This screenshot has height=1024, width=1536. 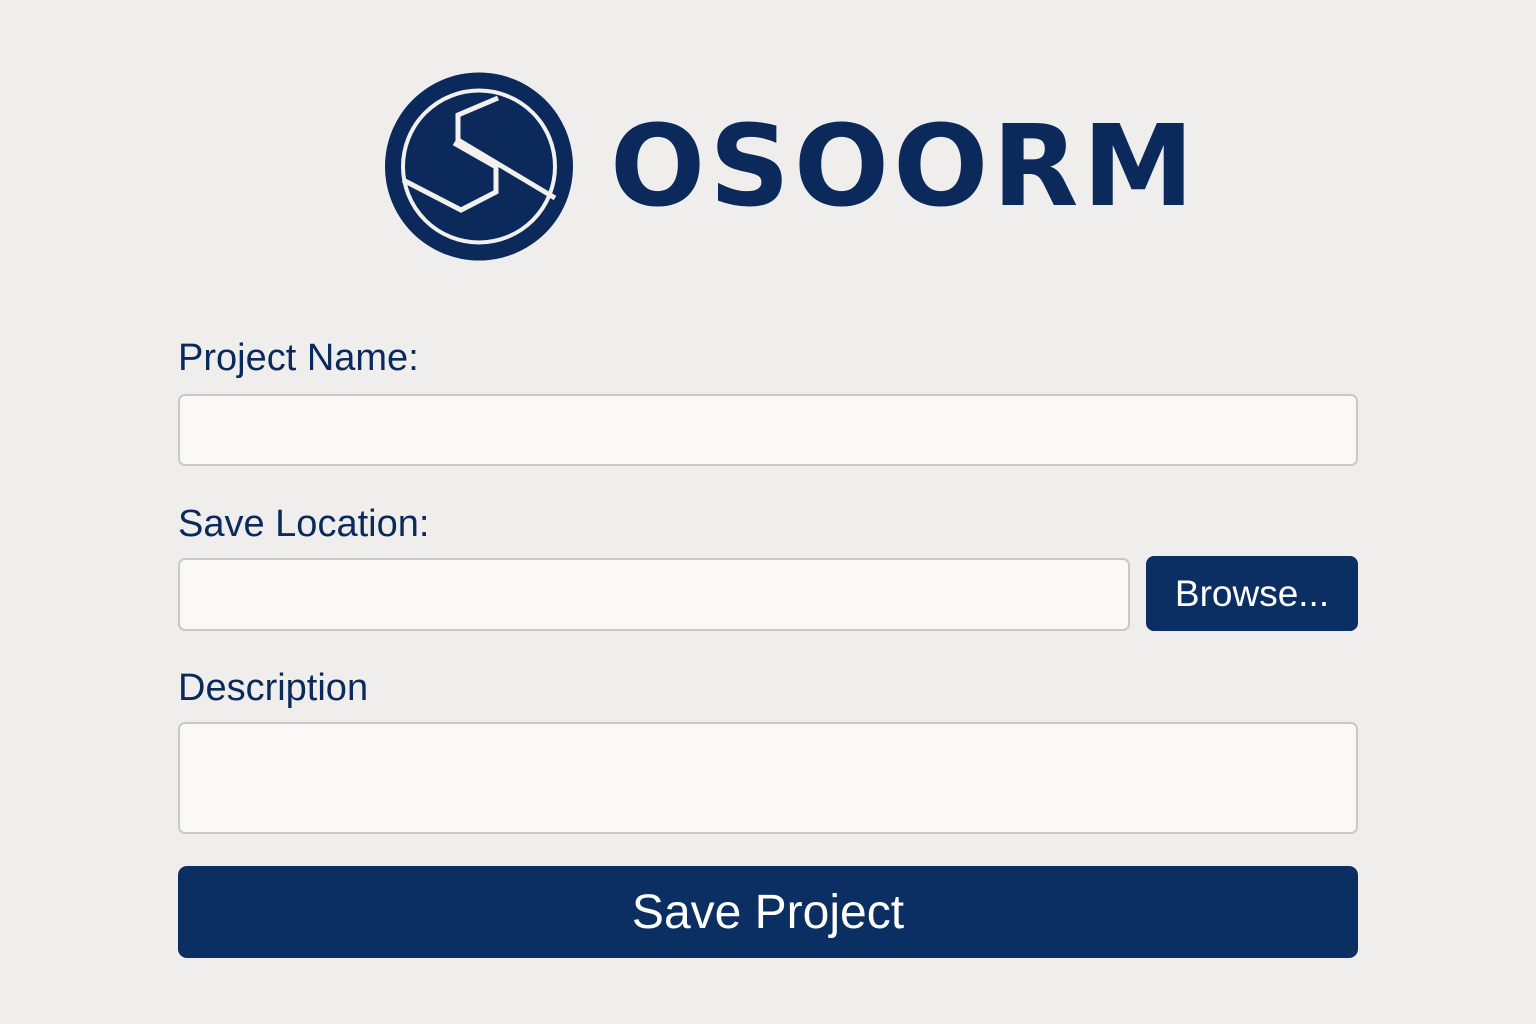 What do you see at coordinates (654, 594) in the screenshot?
I see `save-location-input` at bounding box center [654, 594].